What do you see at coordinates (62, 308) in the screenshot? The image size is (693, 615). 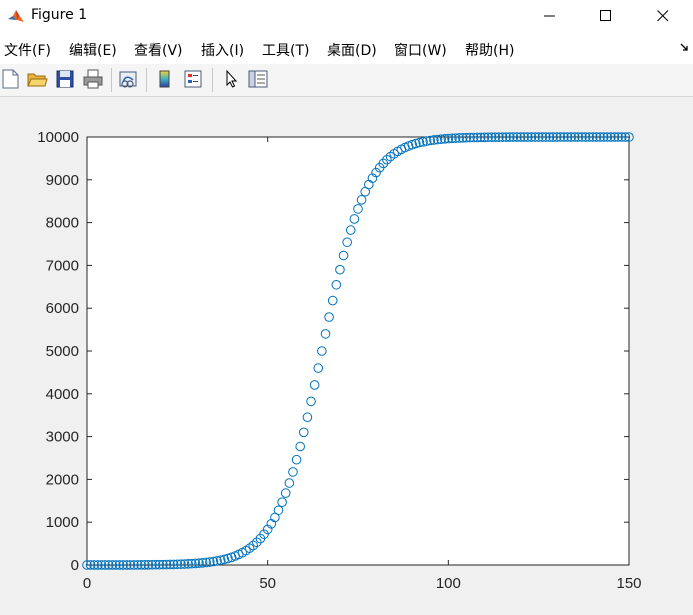 I see `y-tick-label: 6000` at bounding box center [62, 308].